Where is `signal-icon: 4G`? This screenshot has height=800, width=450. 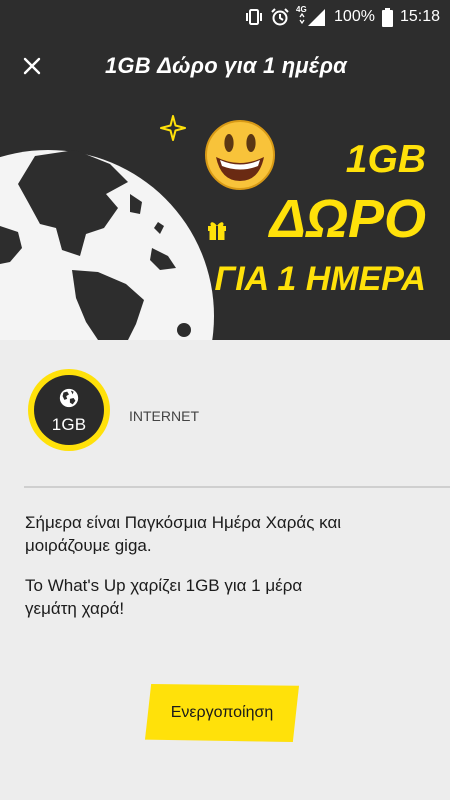
signal-icon: 4G is located at coordinates (311, 16).